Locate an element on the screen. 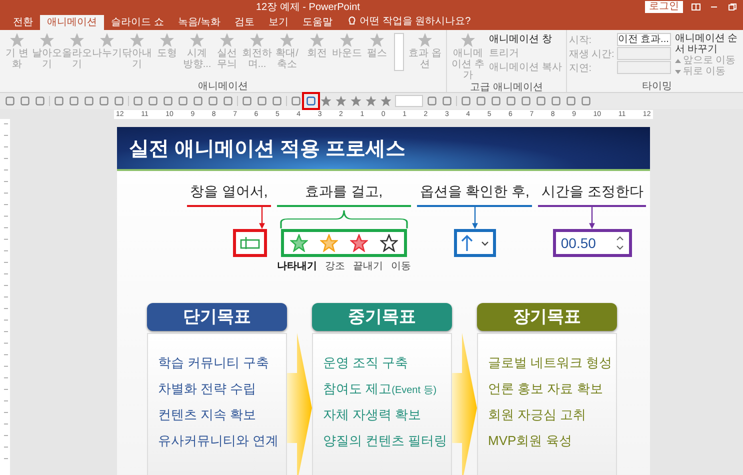 The width and height of the screenshot is (743, 475). window-title: 12장 예제 - PowerPoint is located at coordinates (308, 7).